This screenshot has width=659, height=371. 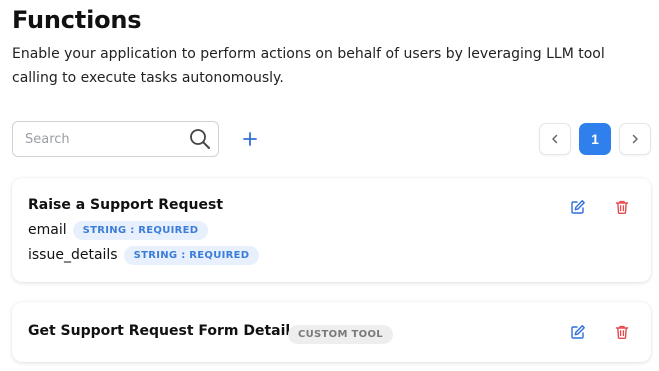 I want to click on next-page-button, so click(x=635, y=139).